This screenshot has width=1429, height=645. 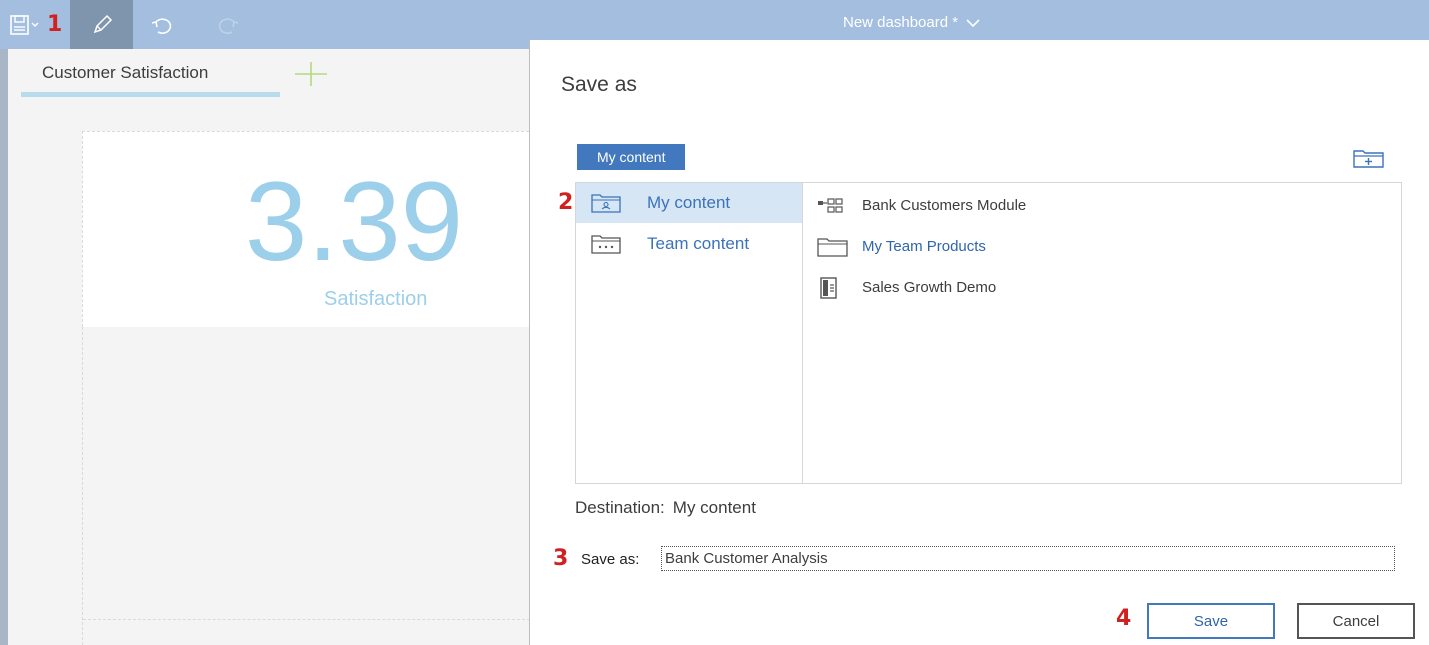 I want to click on redo-button, so click(x=227, y=24).